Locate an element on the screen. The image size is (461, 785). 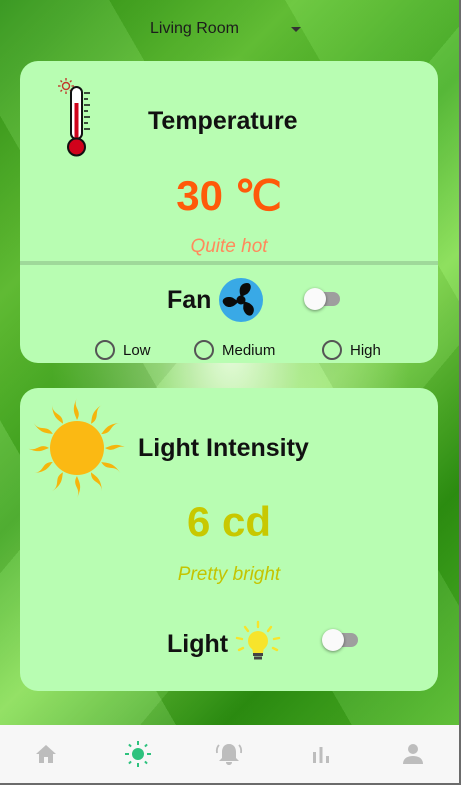
nav-light is located at coordinates (138, 754).